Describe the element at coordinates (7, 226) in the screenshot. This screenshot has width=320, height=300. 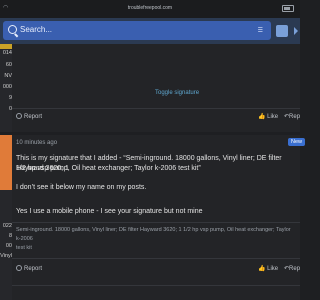
I see `user-stat: 022` at that location.